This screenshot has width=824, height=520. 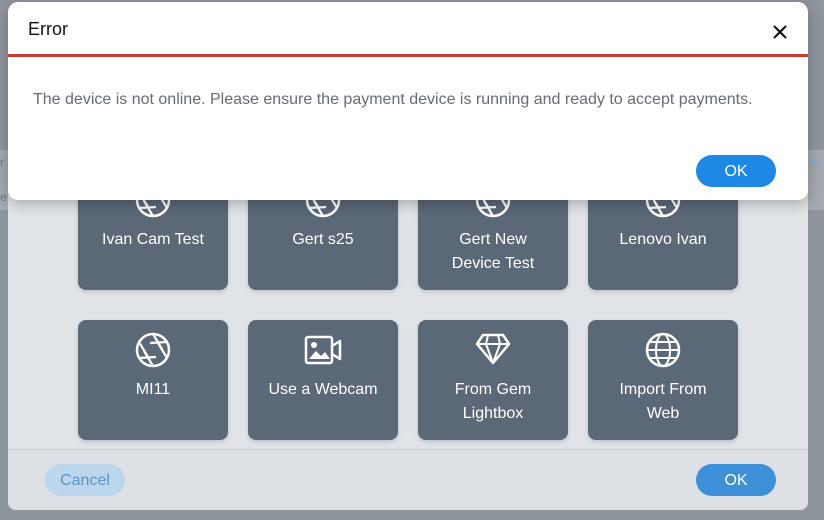 I want to click on error-divider, so click(x=408, y=55).